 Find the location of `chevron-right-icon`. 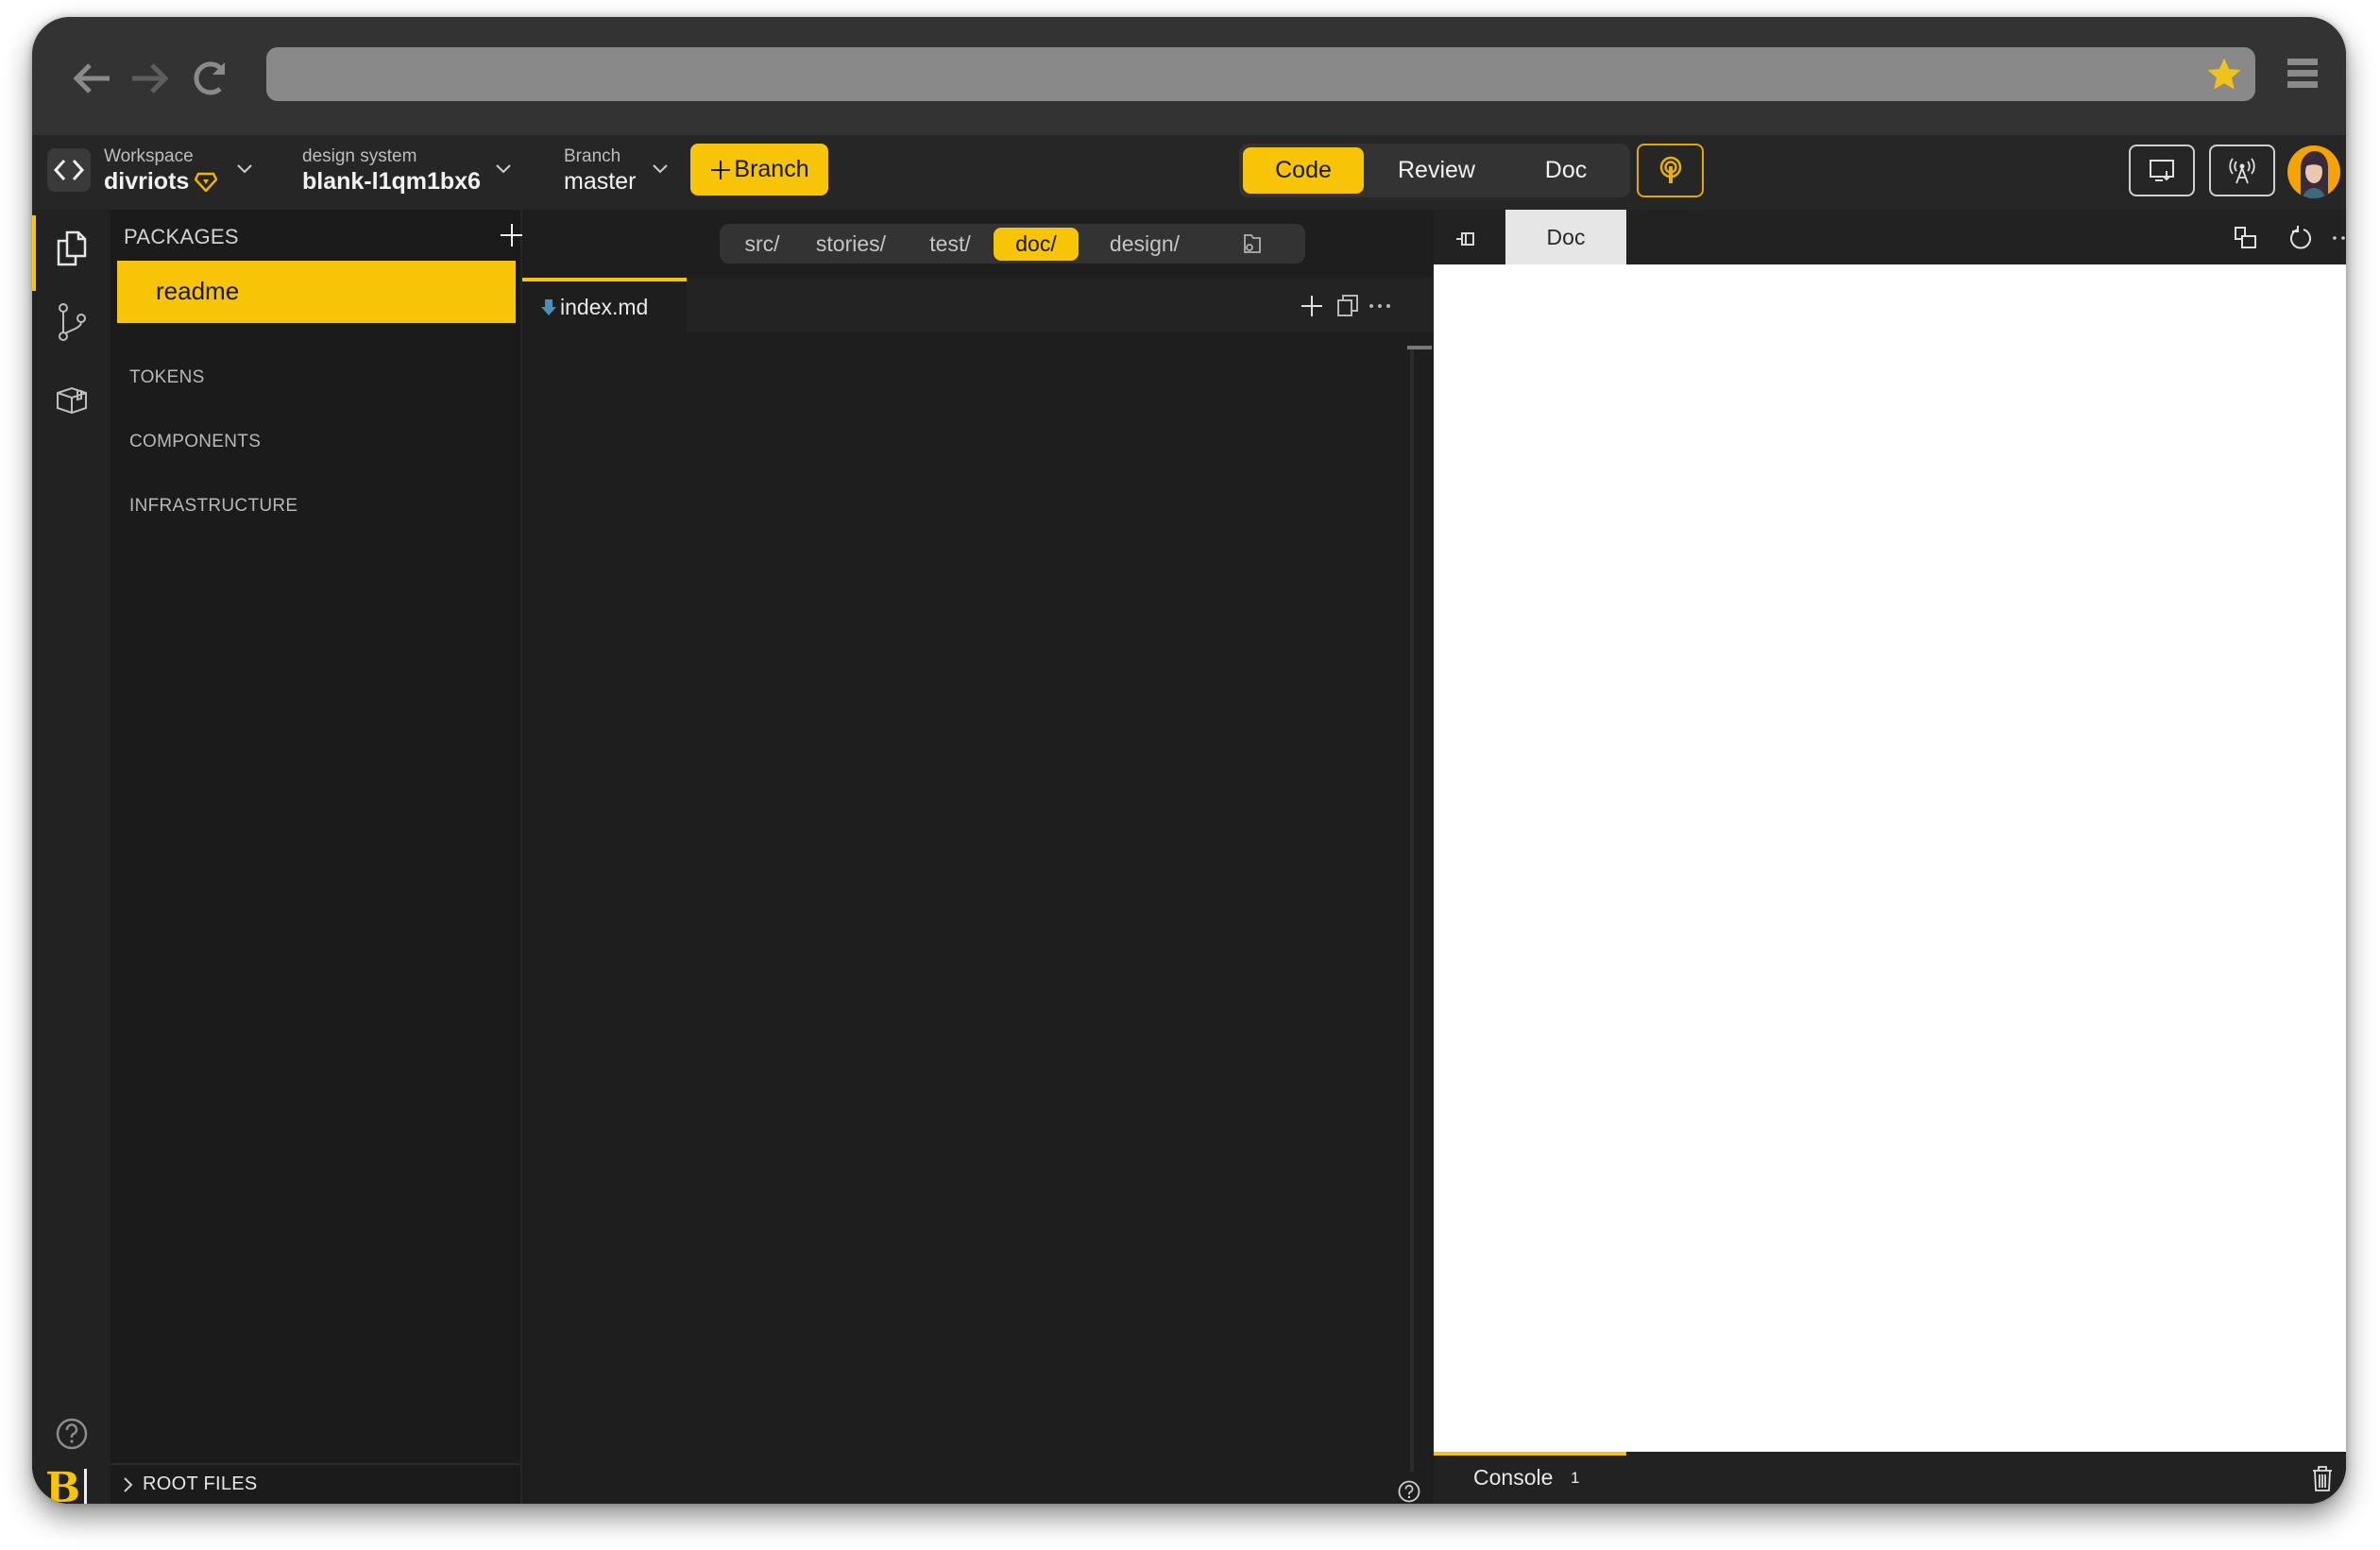

chevron-right-icon is located at coordinates (128, 1484).